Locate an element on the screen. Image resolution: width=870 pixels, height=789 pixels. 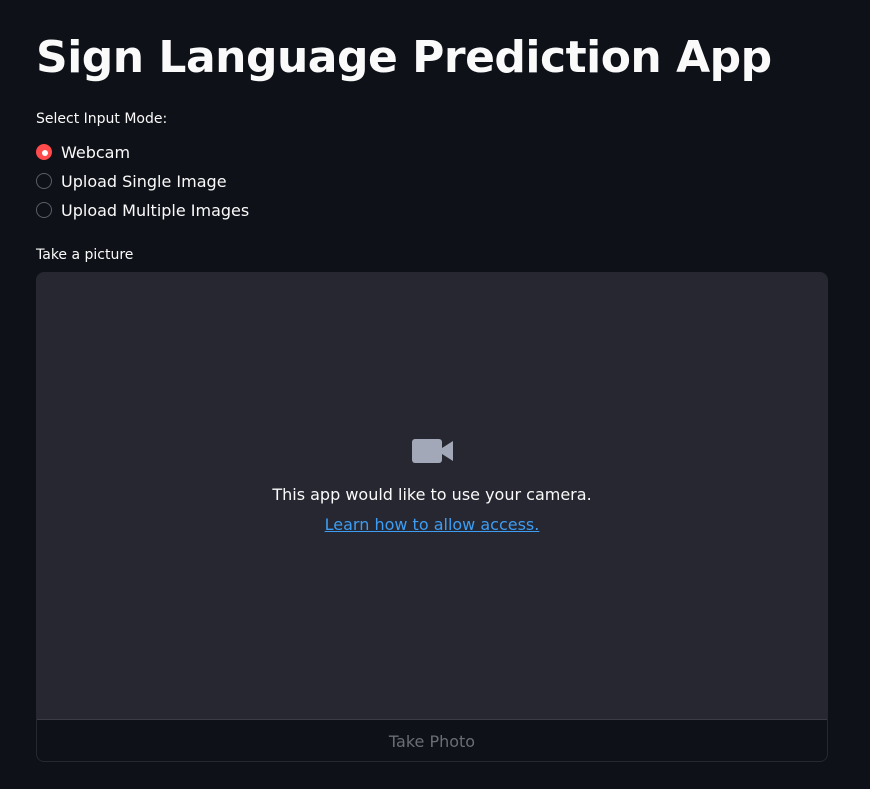
radio-selected-icon is located at coordinates (44, 152).